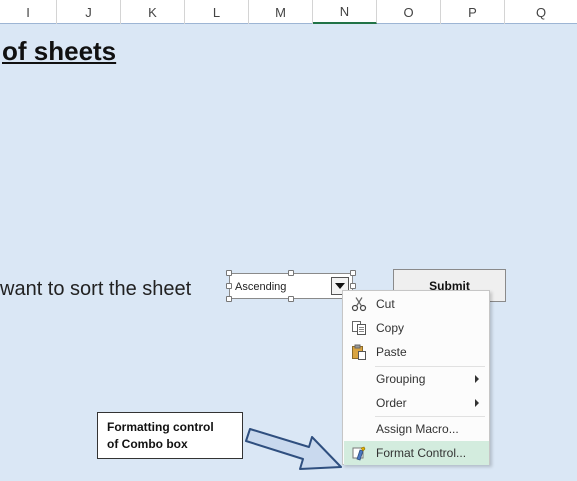 The height and width of the screenshot is (481, 577). I want to click on column-header-l: L, so click(217, 12).